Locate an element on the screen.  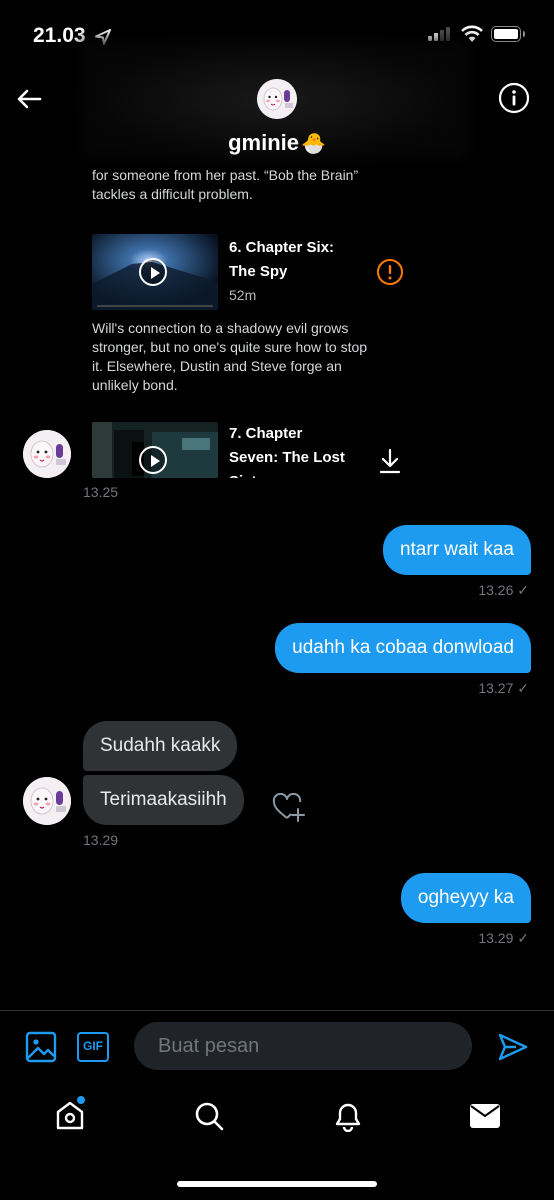
episode-7-title-line1: 7. Chapter is located at coordinates (266, 433).